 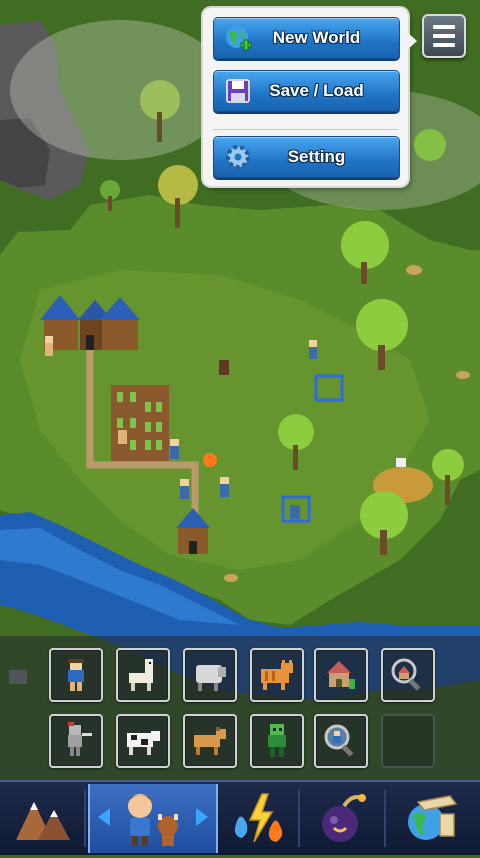 What do you see at coordinates (80, 739) in the screenshot?
I see `knight-icon` at bounding box center [80, 739].